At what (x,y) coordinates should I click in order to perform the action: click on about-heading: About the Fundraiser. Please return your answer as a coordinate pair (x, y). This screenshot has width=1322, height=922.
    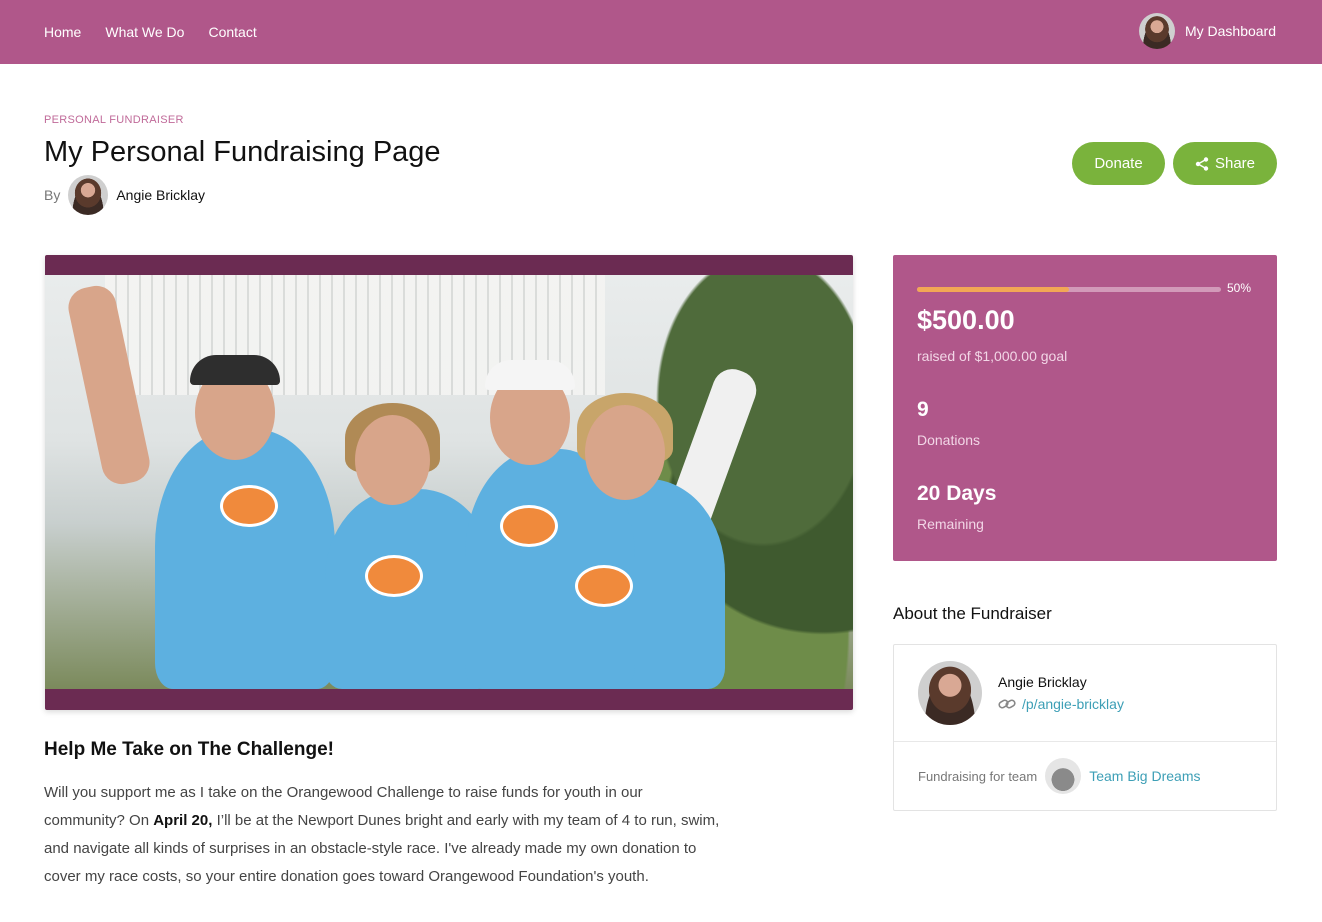
    Looking at the image, I should click on (972, 613).